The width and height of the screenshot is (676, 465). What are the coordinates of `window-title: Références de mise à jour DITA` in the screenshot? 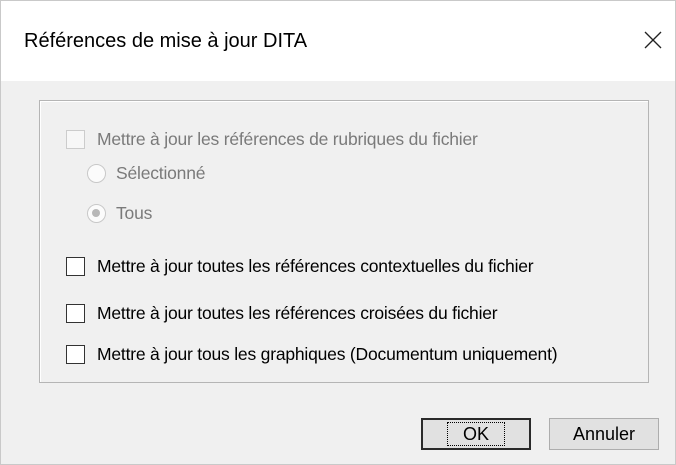 It's located at (166, 41).